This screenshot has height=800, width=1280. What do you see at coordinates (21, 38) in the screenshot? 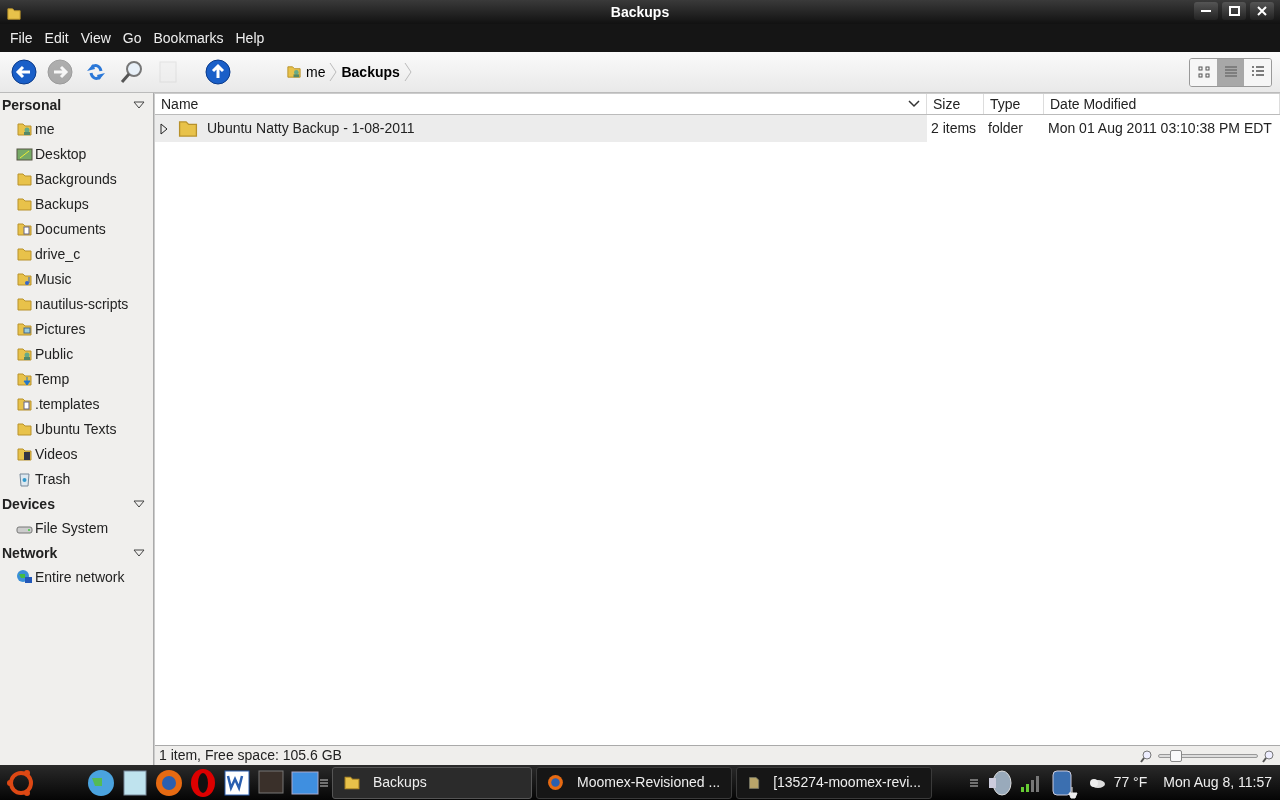
I see `menu-item: File` at bounding box center [21, 38].